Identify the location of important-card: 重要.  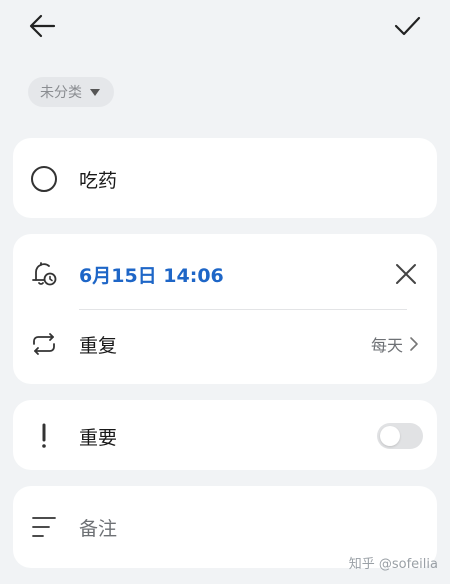
(225, 435).